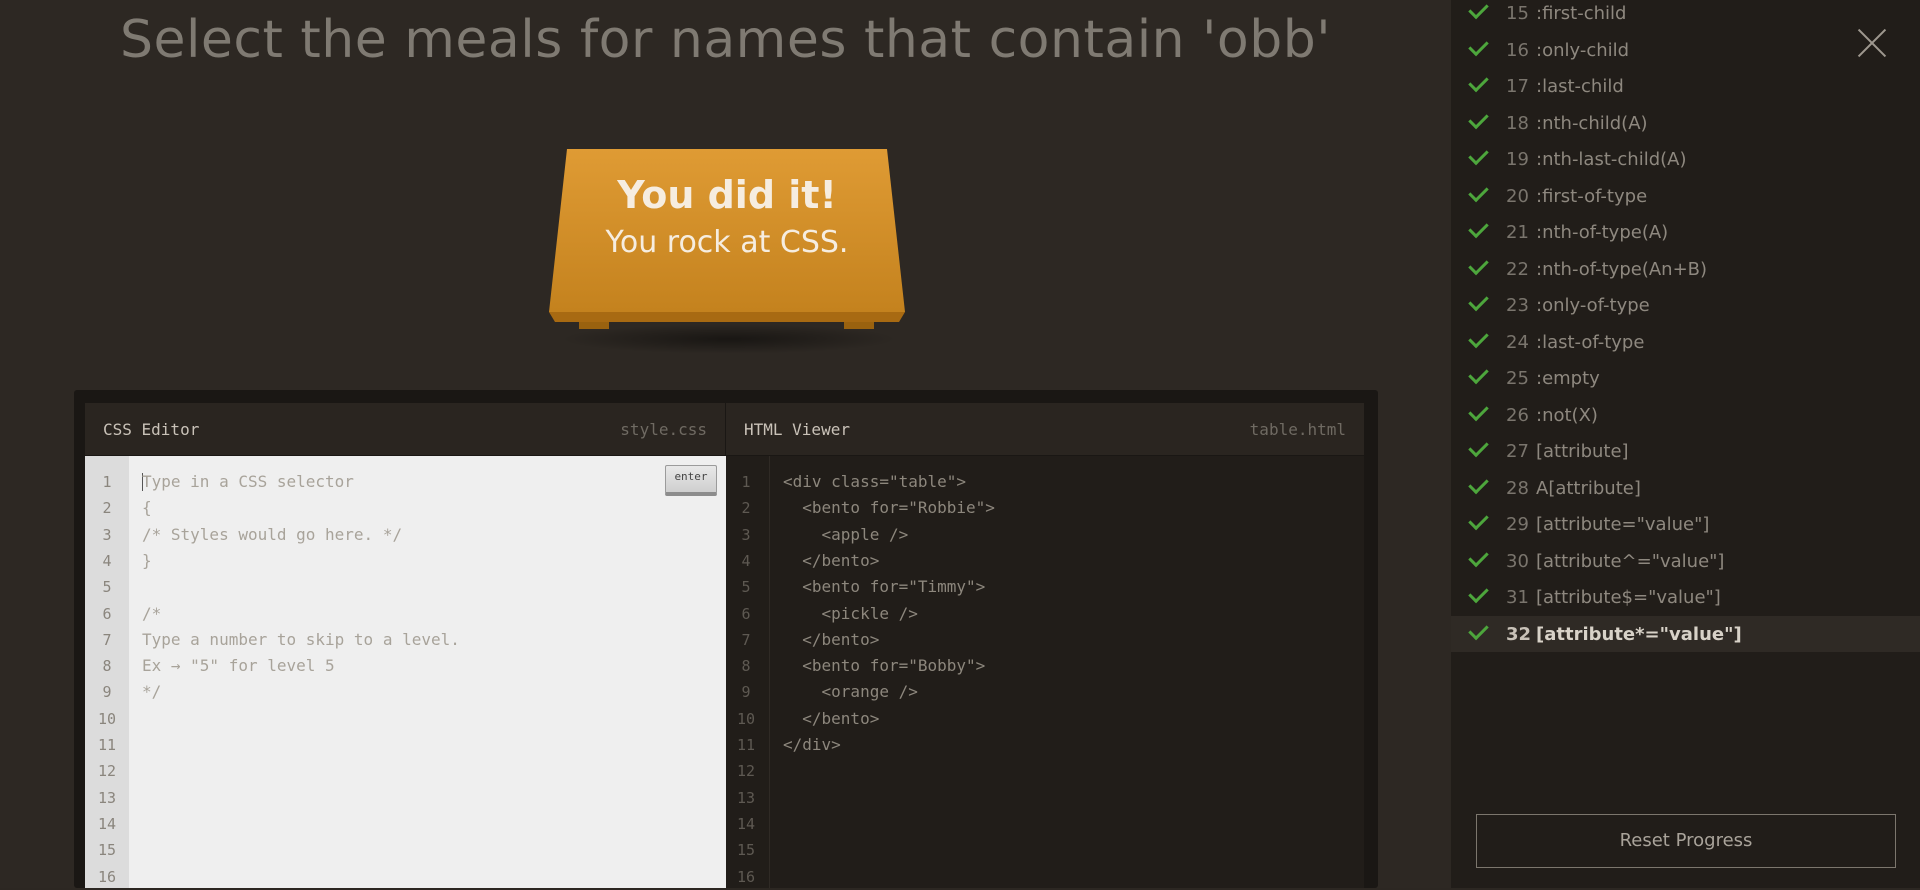 This screenshot has width=1920, height=890. What do you see at coordinates (1602, 232) in the screenshot?
I see `level-selector-label: :nth-of-type(A)` at bounding box center [1602, 232].